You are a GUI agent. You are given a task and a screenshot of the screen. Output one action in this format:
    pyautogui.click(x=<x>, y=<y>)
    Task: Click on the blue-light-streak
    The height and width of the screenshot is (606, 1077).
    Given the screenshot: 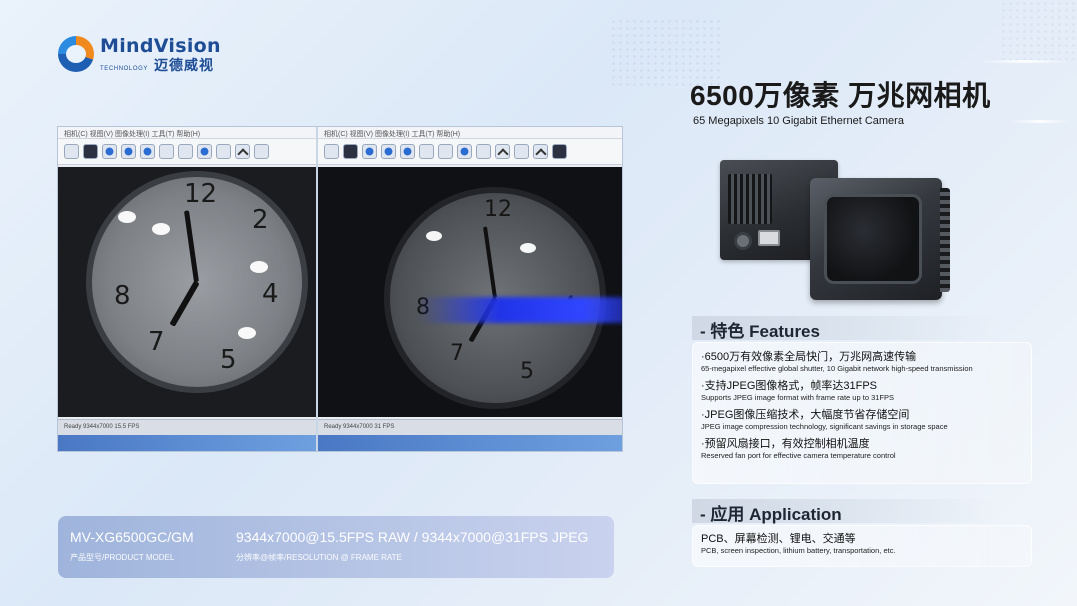 What is the action you would take?
    pyautogui.click(x=520, y=310)
    